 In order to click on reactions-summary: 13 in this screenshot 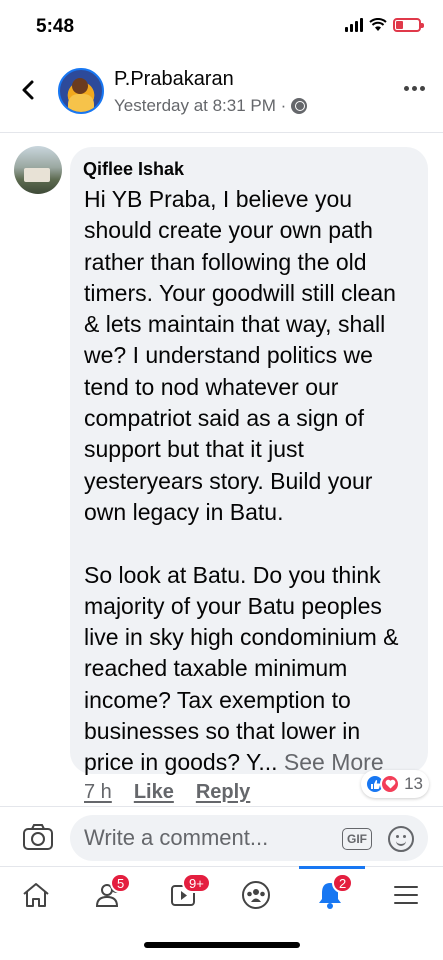, I will do `click(395, 784)`.